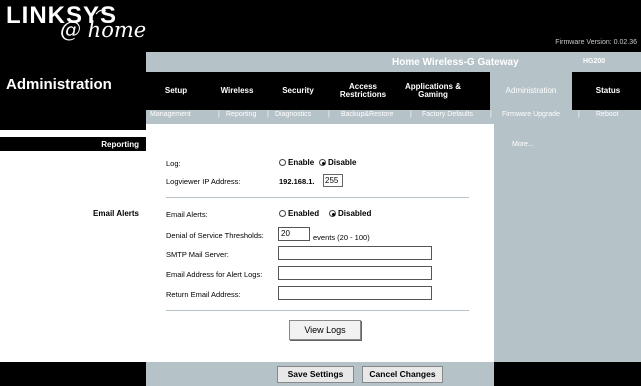 This screenshot has height=386, width=641. I want to click on page-title: Administration, so click(59, 84).